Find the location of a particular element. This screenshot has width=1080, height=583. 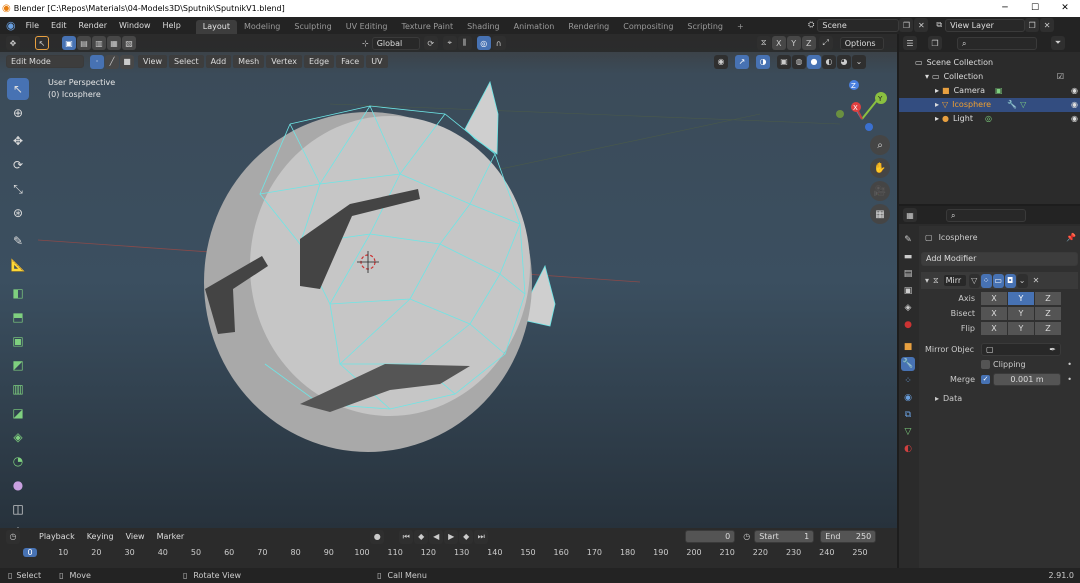

tab-compositing: Compositing is located at coordinates (648, 27).